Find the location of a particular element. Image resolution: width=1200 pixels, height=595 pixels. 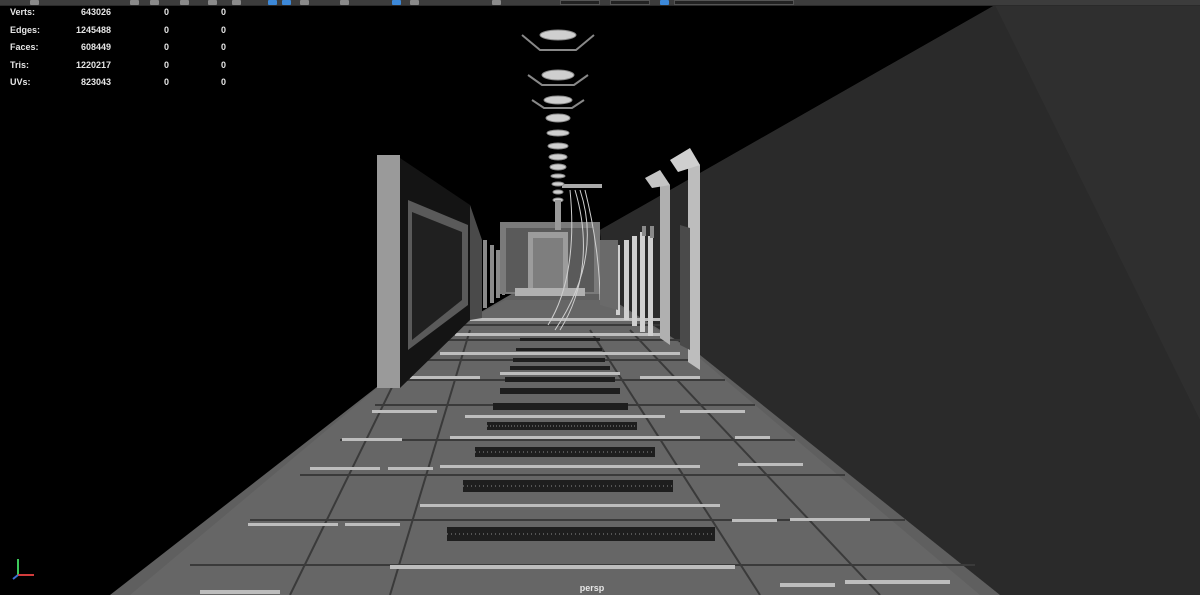

lighting-icon is located at coordinates (344, 2).